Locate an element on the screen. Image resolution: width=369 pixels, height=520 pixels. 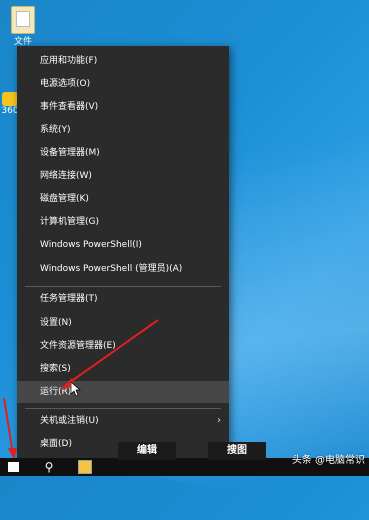
windows-start-icon is located at coordinates (13, 467).